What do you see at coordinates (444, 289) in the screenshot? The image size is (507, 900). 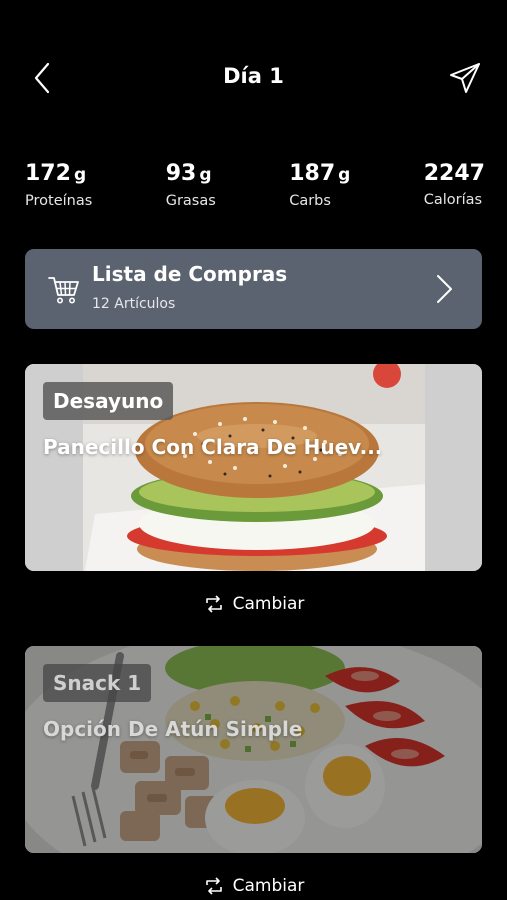 I see `chevron-right-icon` at bounding box center [444, 289].